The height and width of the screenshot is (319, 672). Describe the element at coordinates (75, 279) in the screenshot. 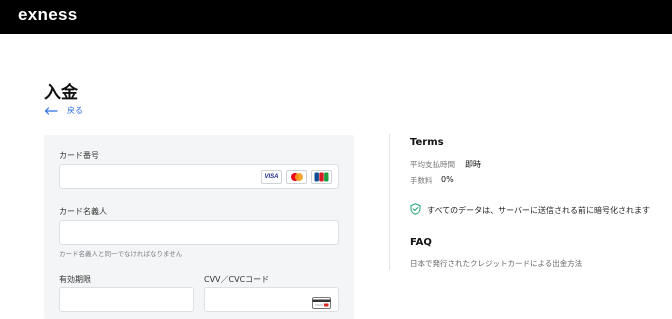

I see `expiry-label: 有効期限` at that location.